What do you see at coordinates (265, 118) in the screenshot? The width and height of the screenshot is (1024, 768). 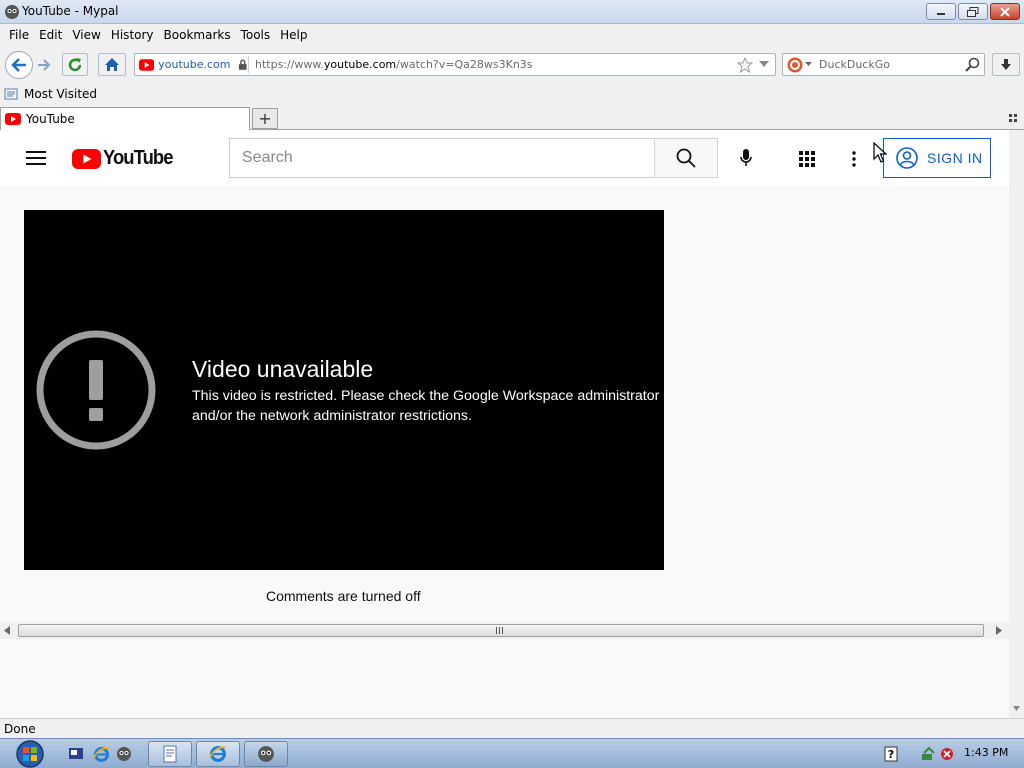 I see `new-tab-button: +` at bounding box center [265, 118].